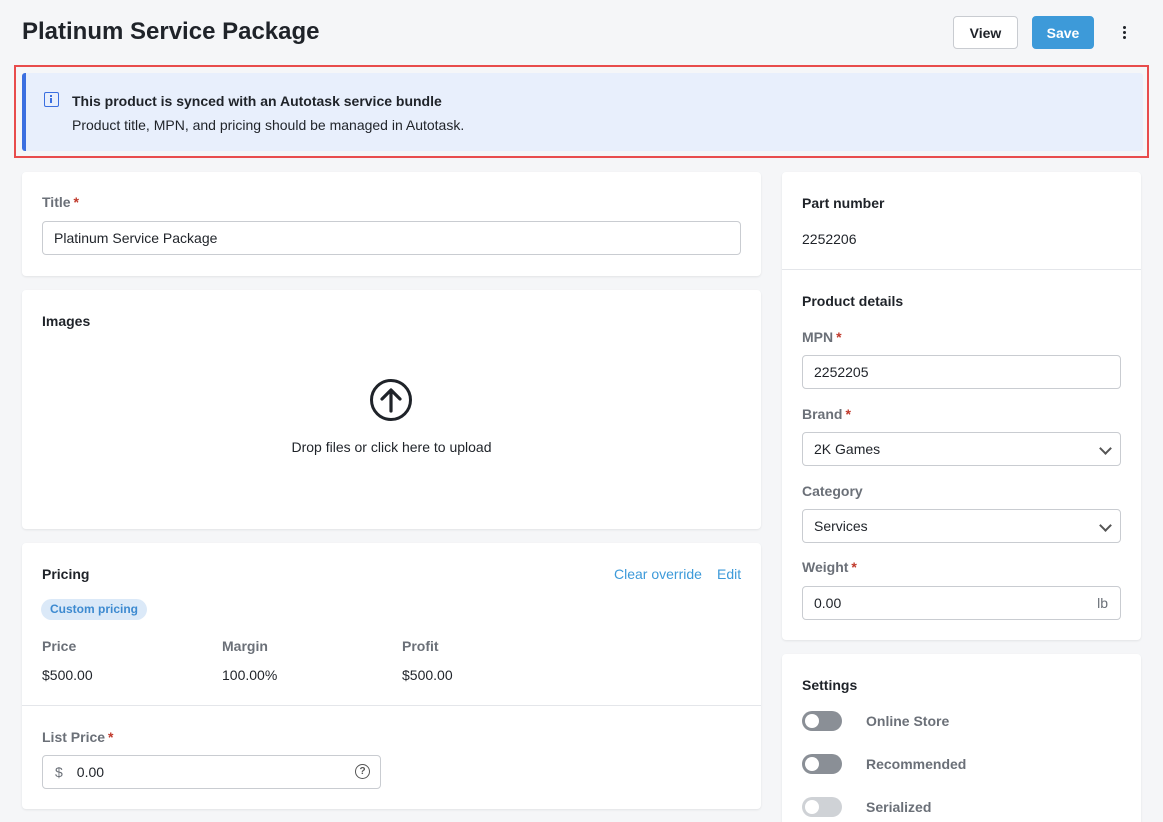  I want to click on custom-pricing-badge: Custom pricing, so click(94, 609).